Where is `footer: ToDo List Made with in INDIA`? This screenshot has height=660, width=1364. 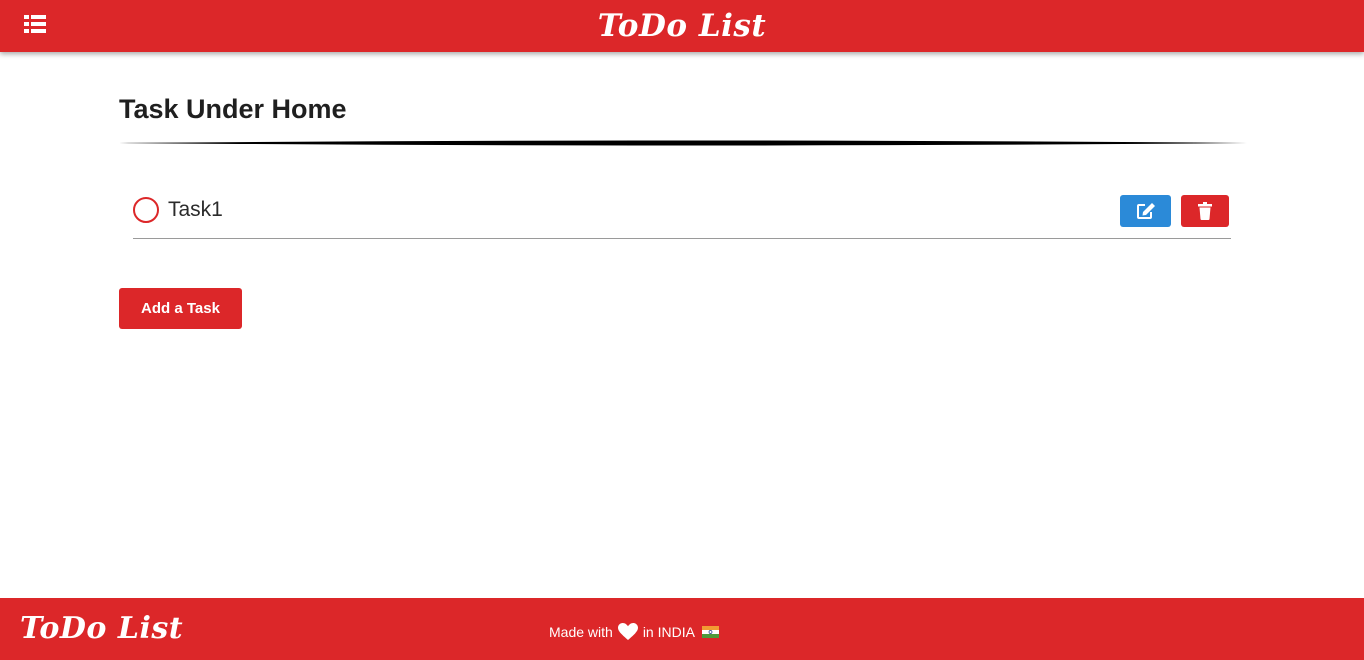
footer: ToDo List Made with in INDIA is located at coordinates (682, 629).